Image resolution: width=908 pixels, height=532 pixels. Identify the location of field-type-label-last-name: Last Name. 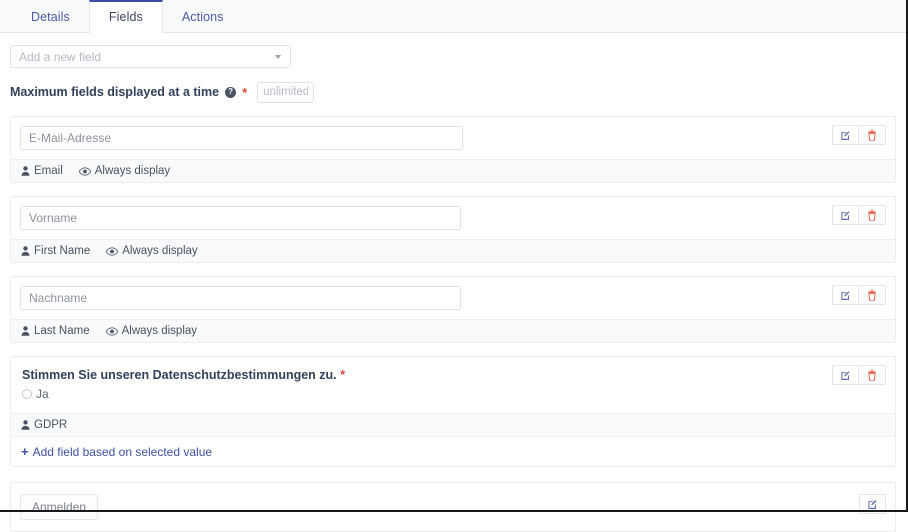
(62, 331).